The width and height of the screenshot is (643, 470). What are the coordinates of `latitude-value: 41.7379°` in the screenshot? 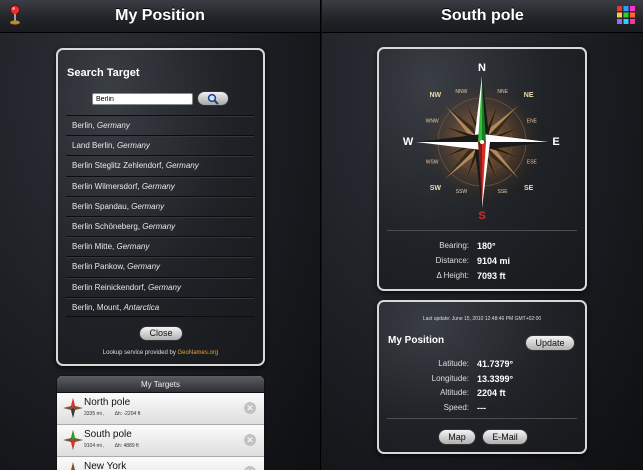 It's located at (495, 364).